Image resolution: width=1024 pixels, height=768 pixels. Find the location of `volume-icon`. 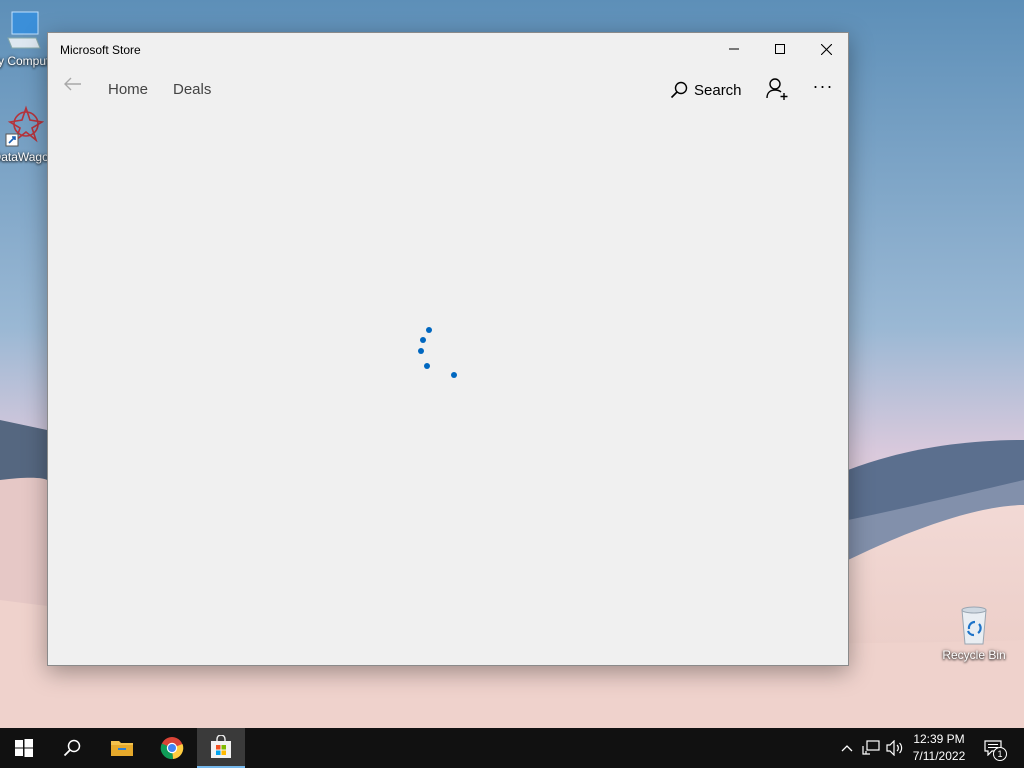

volume-icon is located at coordinates (894, 748).